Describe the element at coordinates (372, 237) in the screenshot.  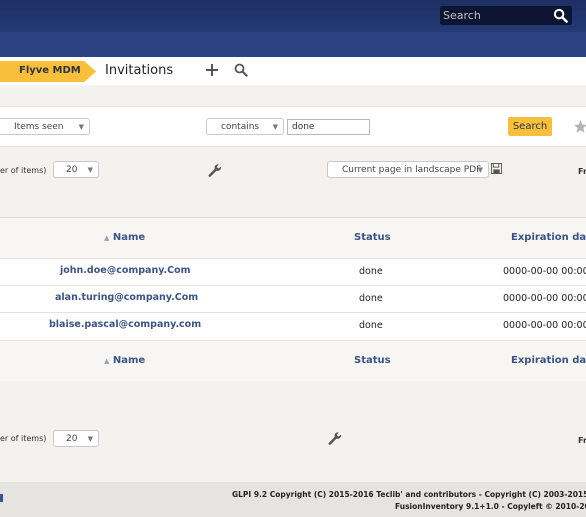
I see `column-header-status: Status` at that location.